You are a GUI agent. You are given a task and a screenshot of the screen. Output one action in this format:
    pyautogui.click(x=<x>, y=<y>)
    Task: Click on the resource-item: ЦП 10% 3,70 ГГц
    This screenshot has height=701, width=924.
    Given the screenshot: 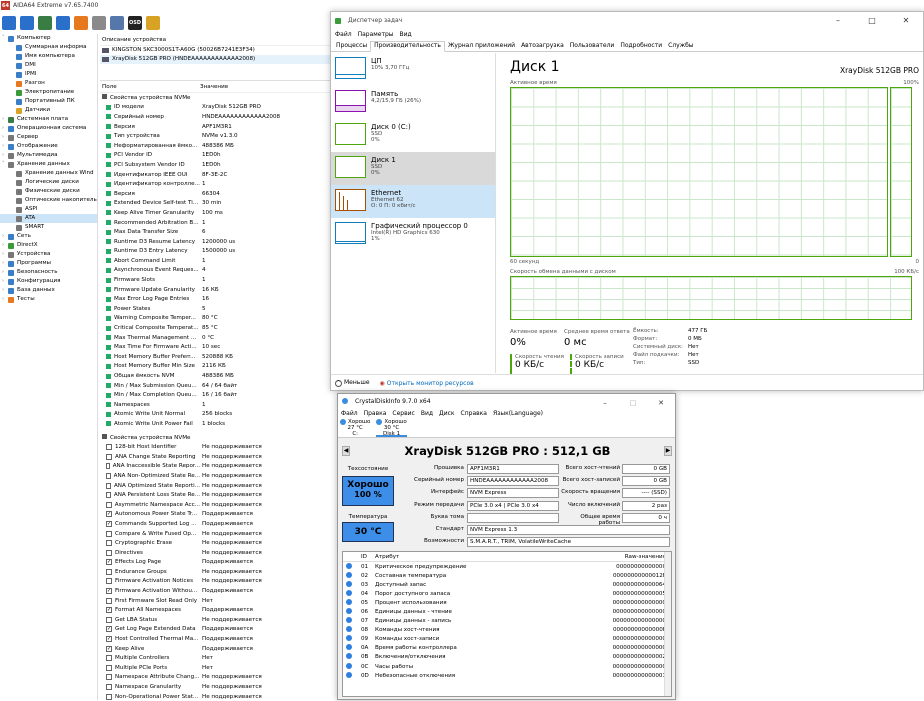 What is the action you would take?
    pyautogui.click(x=413, y=69)
    